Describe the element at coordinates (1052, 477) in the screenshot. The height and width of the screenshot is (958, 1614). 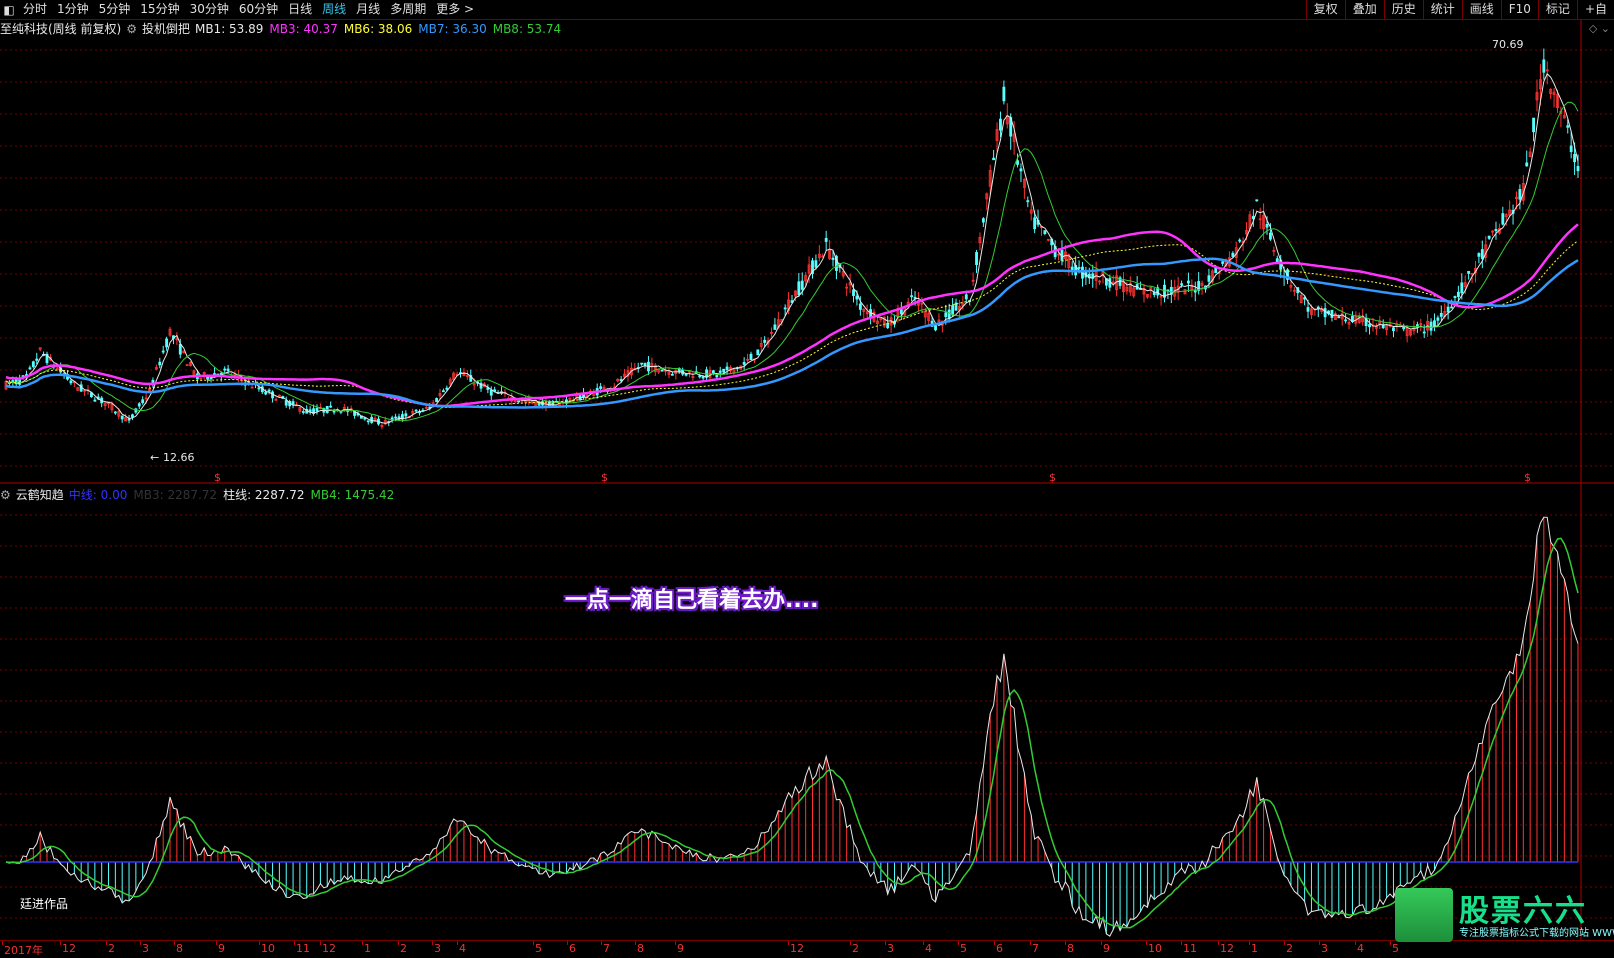
I see `signal-marker: $` at that location.